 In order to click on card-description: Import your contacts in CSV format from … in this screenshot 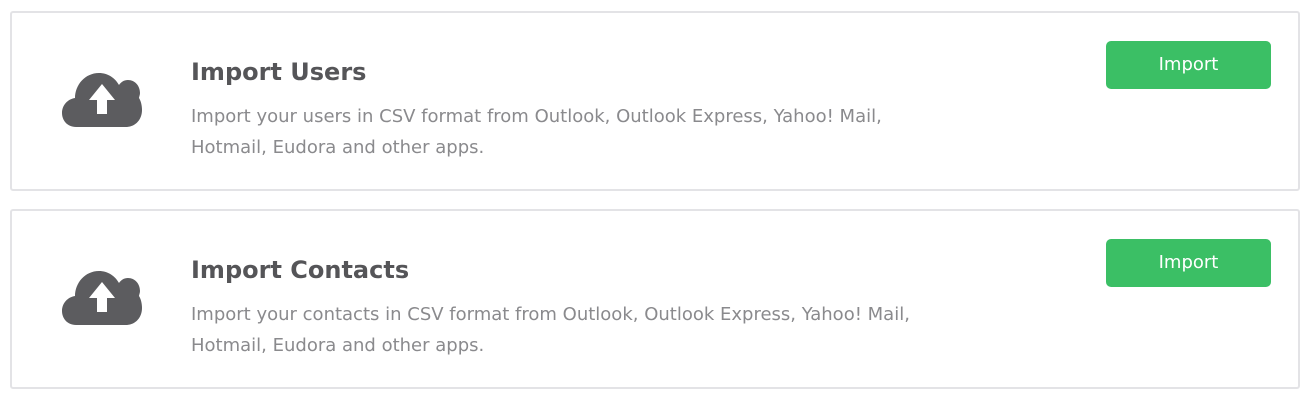, I will do `click(550, 330)`.